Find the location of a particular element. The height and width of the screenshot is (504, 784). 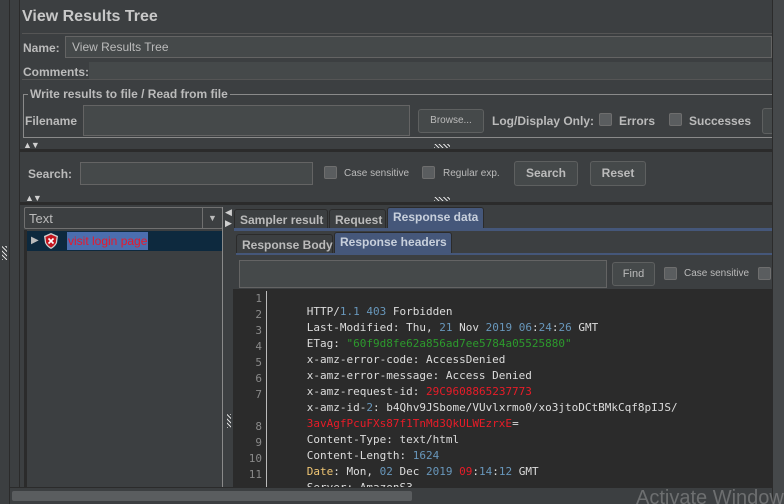

tab-underline-inner is located at coordinates (504, 254).